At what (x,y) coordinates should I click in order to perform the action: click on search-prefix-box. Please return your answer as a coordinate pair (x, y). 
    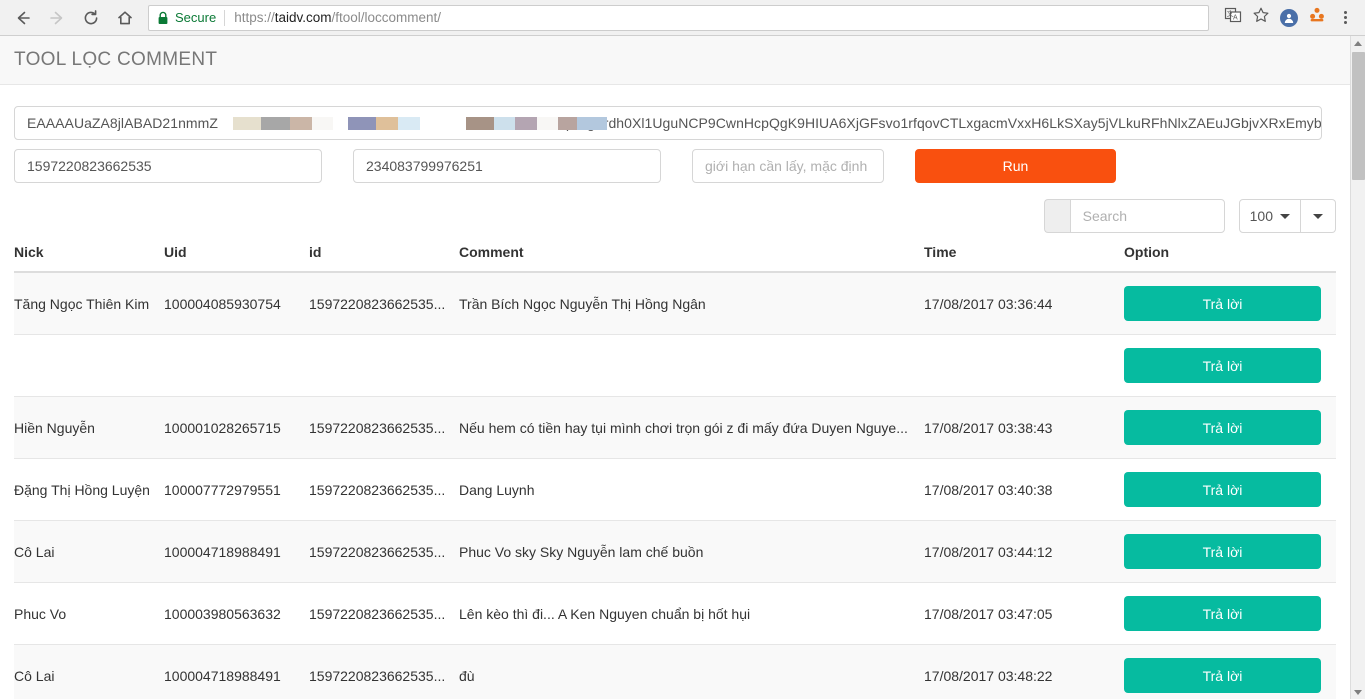
    Looking at the image, I should click on (1056, 216).